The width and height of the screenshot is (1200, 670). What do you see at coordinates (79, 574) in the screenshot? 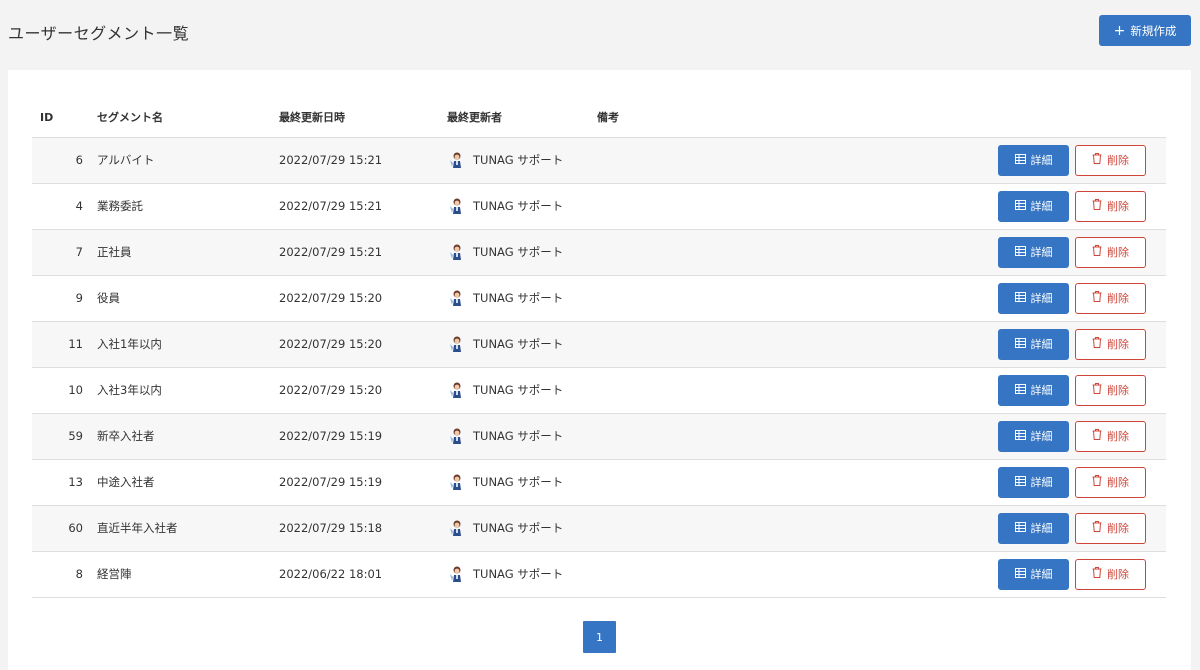
I see `segment-id: 8` at bounding box center [79, 574].